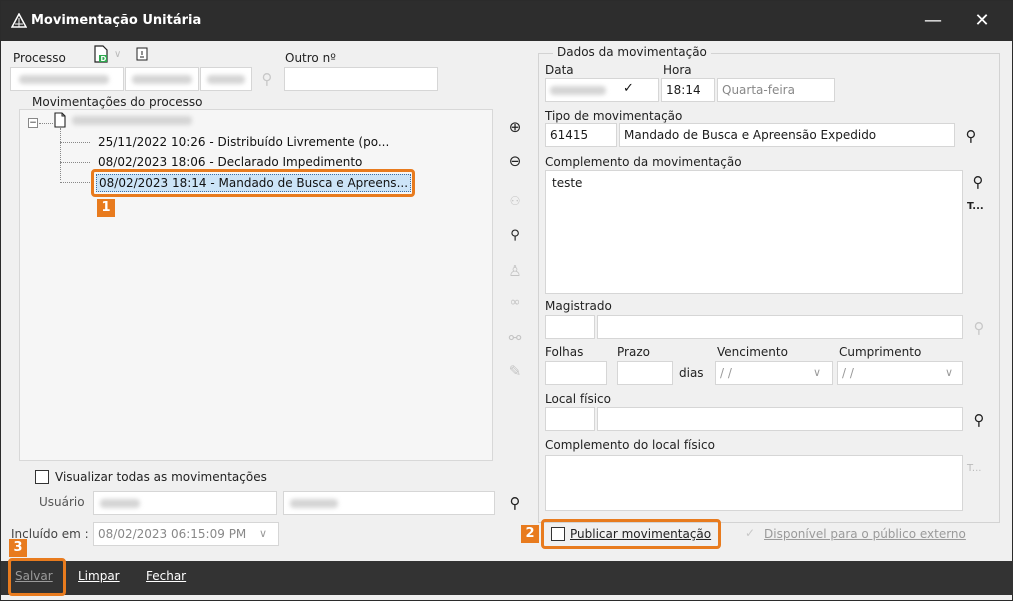 This screenshot has height=601, width=1013. I want to click on dados-group-label: Dados da movimentação, so click(632, 52).